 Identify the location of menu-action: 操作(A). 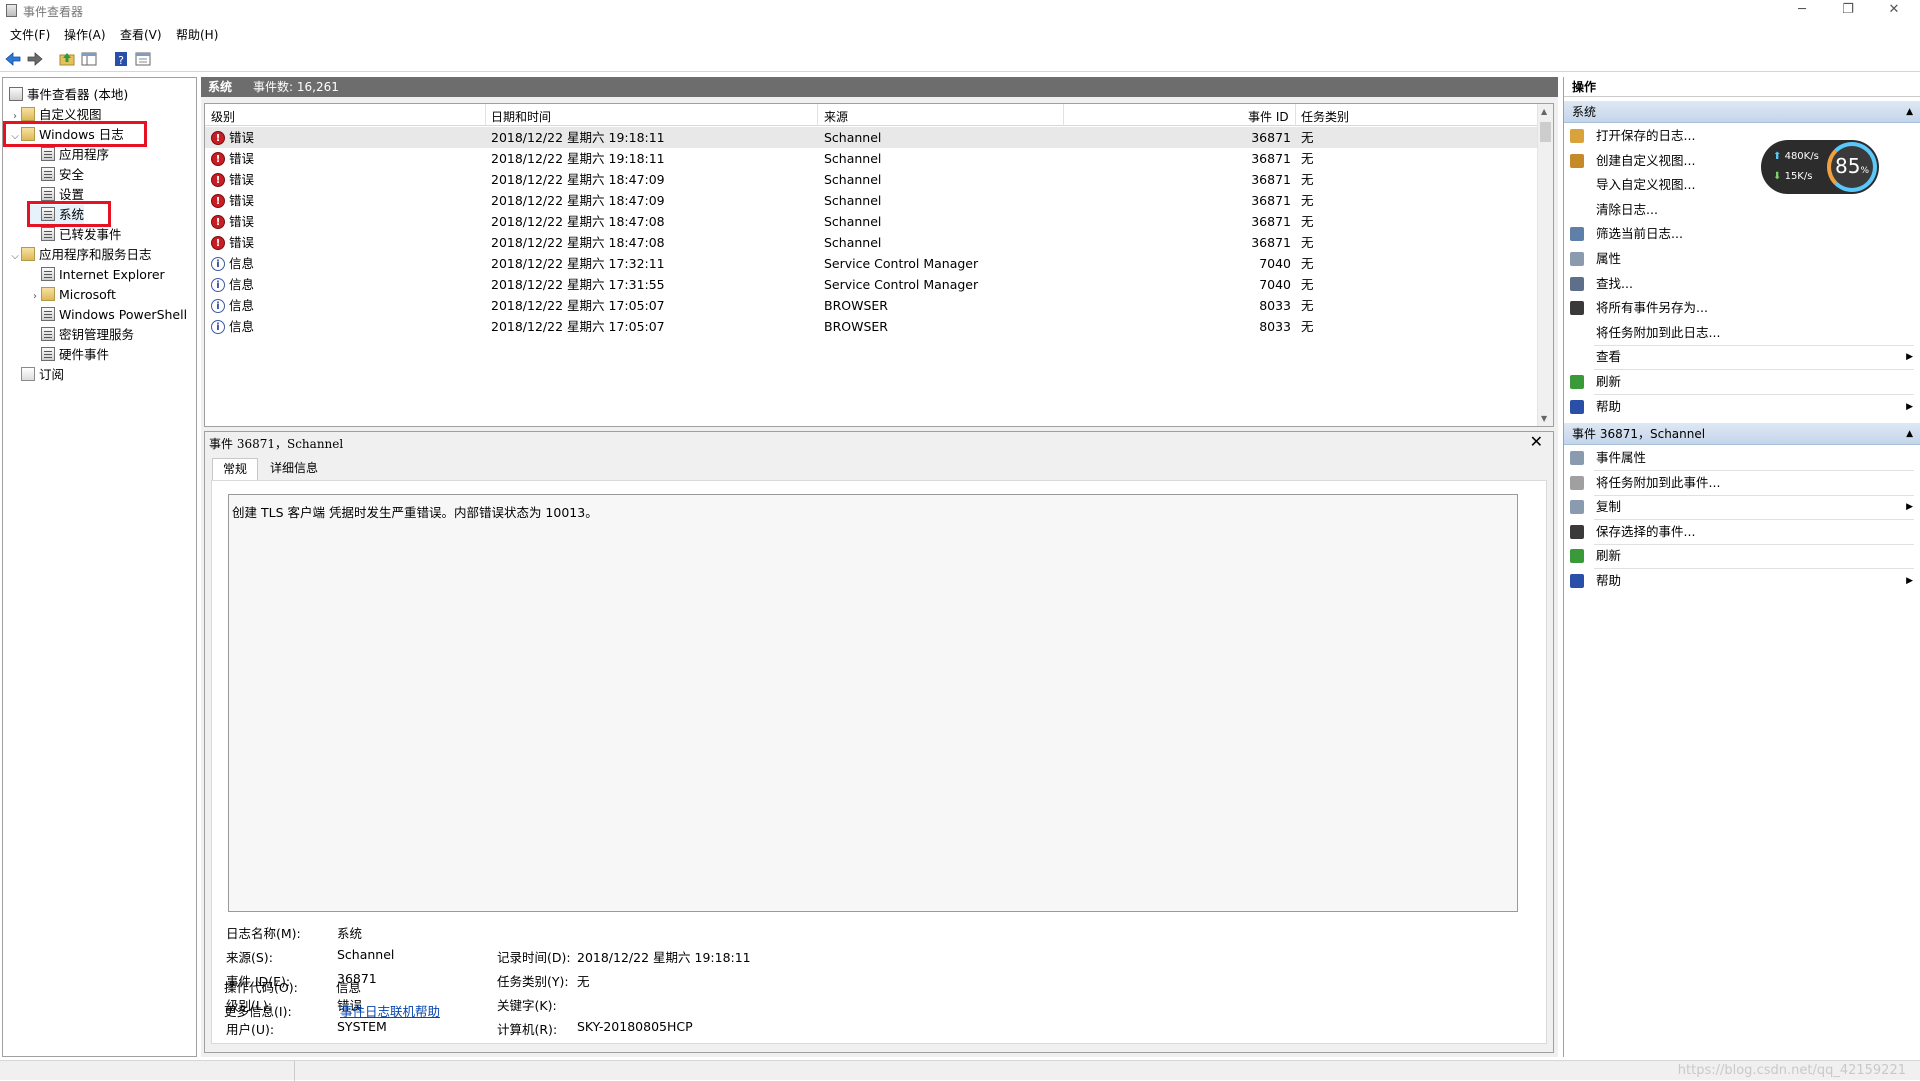
(85, 34).